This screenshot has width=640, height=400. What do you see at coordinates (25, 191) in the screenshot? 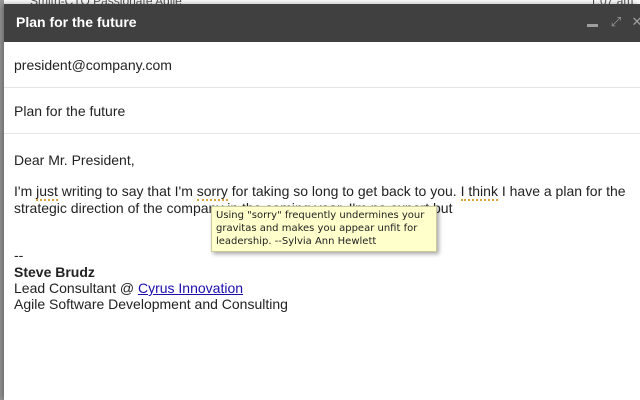
I see `body-text: I'm` at bounding box center [25, 191].